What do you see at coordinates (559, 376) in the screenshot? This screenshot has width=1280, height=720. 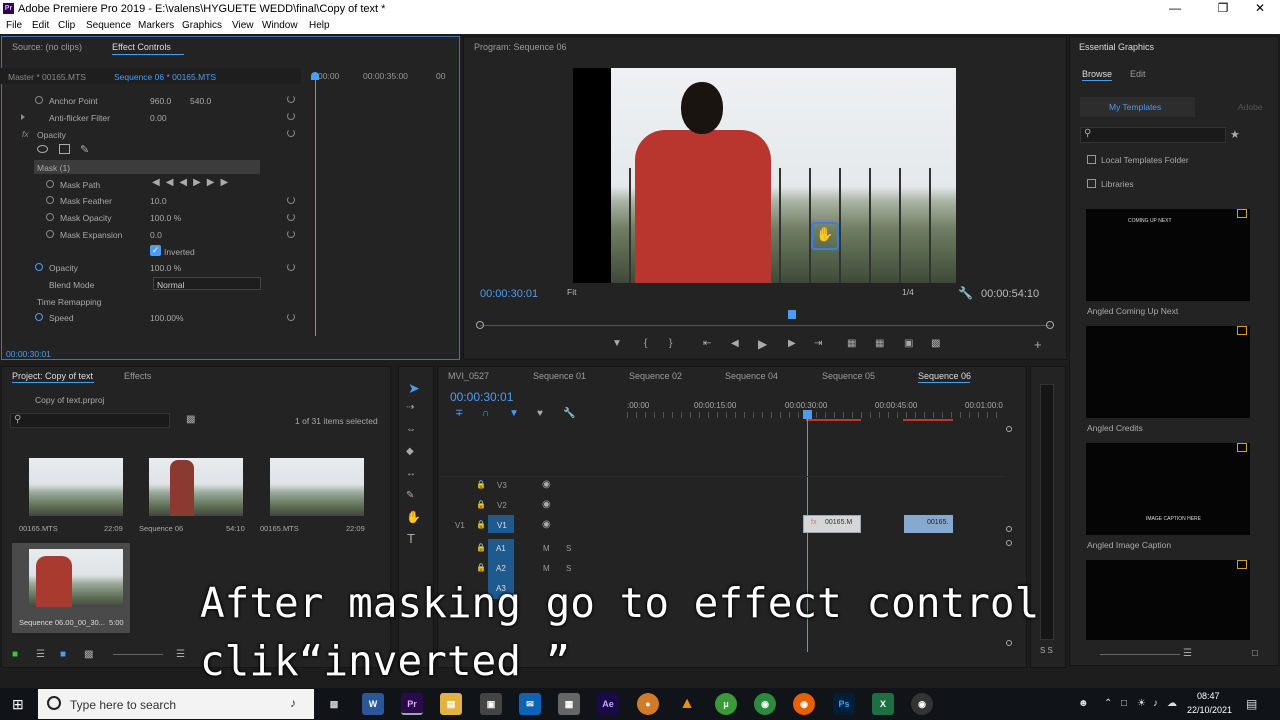 I see `timeline-tab: Sequence 01` at bounding box center [559, 376].